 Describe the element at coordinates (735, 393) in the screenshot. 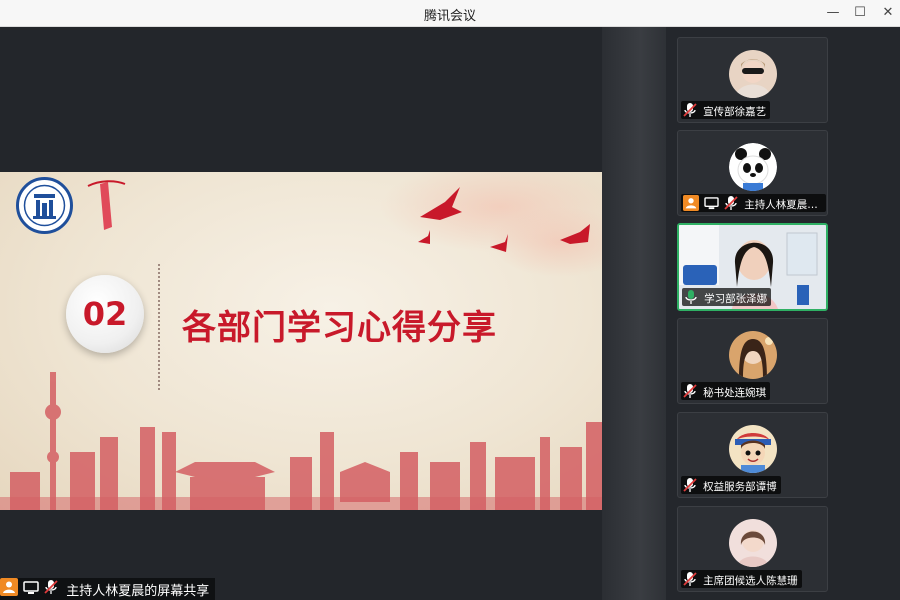

I see `participant-name: 秘书处连婉琪` at that location.